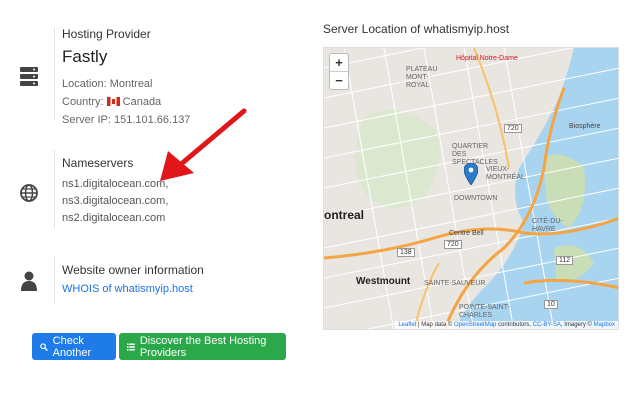 This screenshot has width=640, height=400. What do you see at coordinates (475, 325) in the screenshot?
I see `osm-link: OpenStreetMap` at bounding box center [475, 325].